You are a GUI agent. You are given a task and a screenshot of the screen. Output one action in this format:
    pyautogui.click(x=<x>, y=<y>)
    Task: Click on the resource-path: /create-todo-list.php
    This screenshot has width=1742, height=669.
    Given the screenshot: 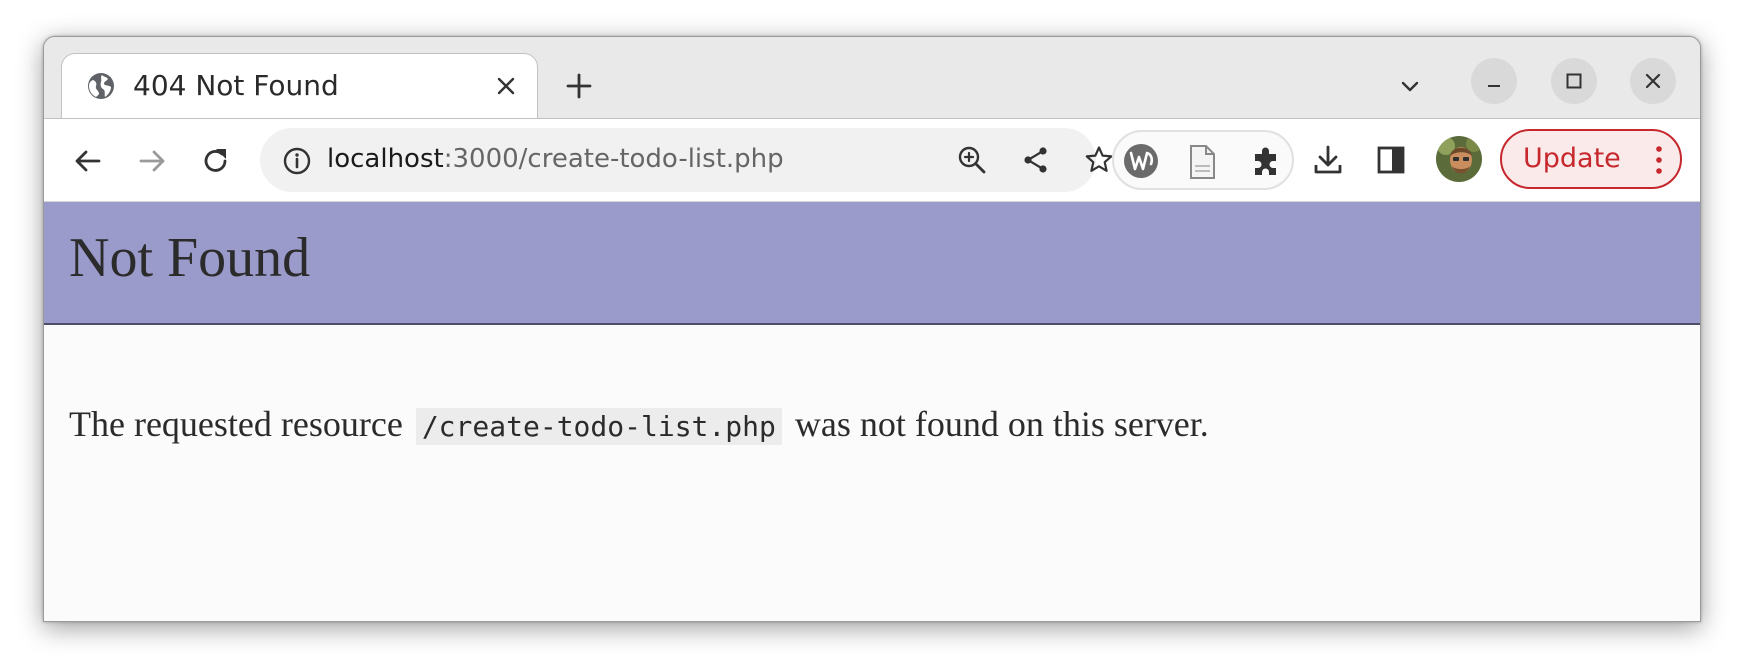 What is the action you would take?
    pyautogui.click(x=598, y=426)
    